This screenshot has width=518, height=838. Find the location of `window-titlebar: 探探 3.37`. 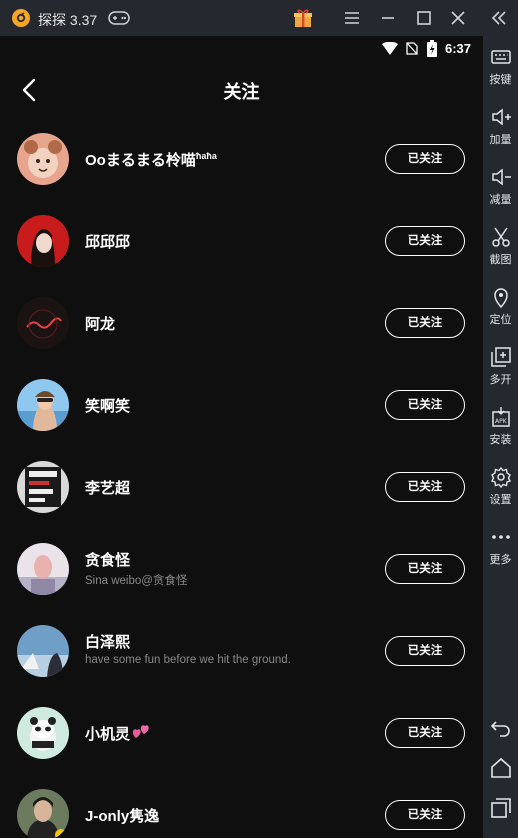

window-titlebar: 探探 3.37 is located at coordinates (259, 18).